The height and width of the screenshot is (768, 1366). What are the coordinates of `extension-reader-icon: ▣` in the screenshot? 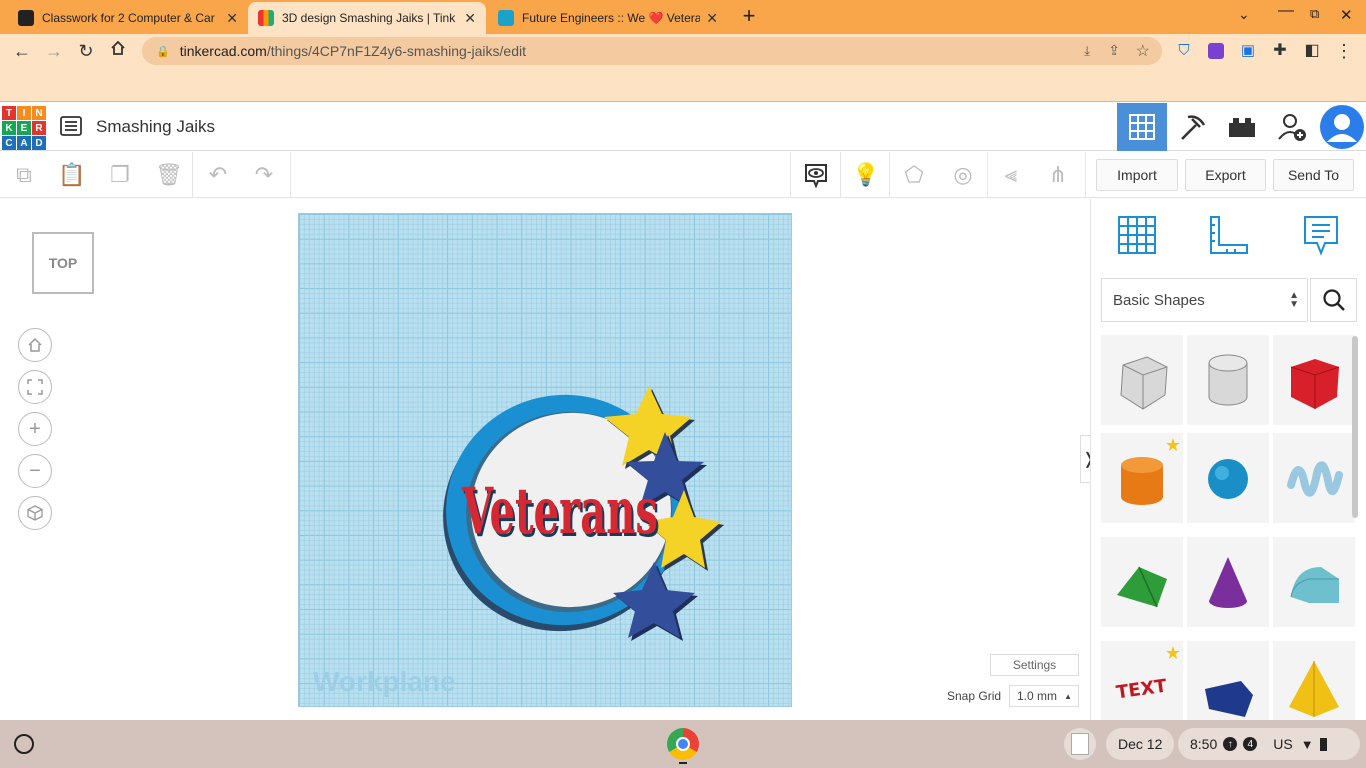 It's located at (1248, 51).